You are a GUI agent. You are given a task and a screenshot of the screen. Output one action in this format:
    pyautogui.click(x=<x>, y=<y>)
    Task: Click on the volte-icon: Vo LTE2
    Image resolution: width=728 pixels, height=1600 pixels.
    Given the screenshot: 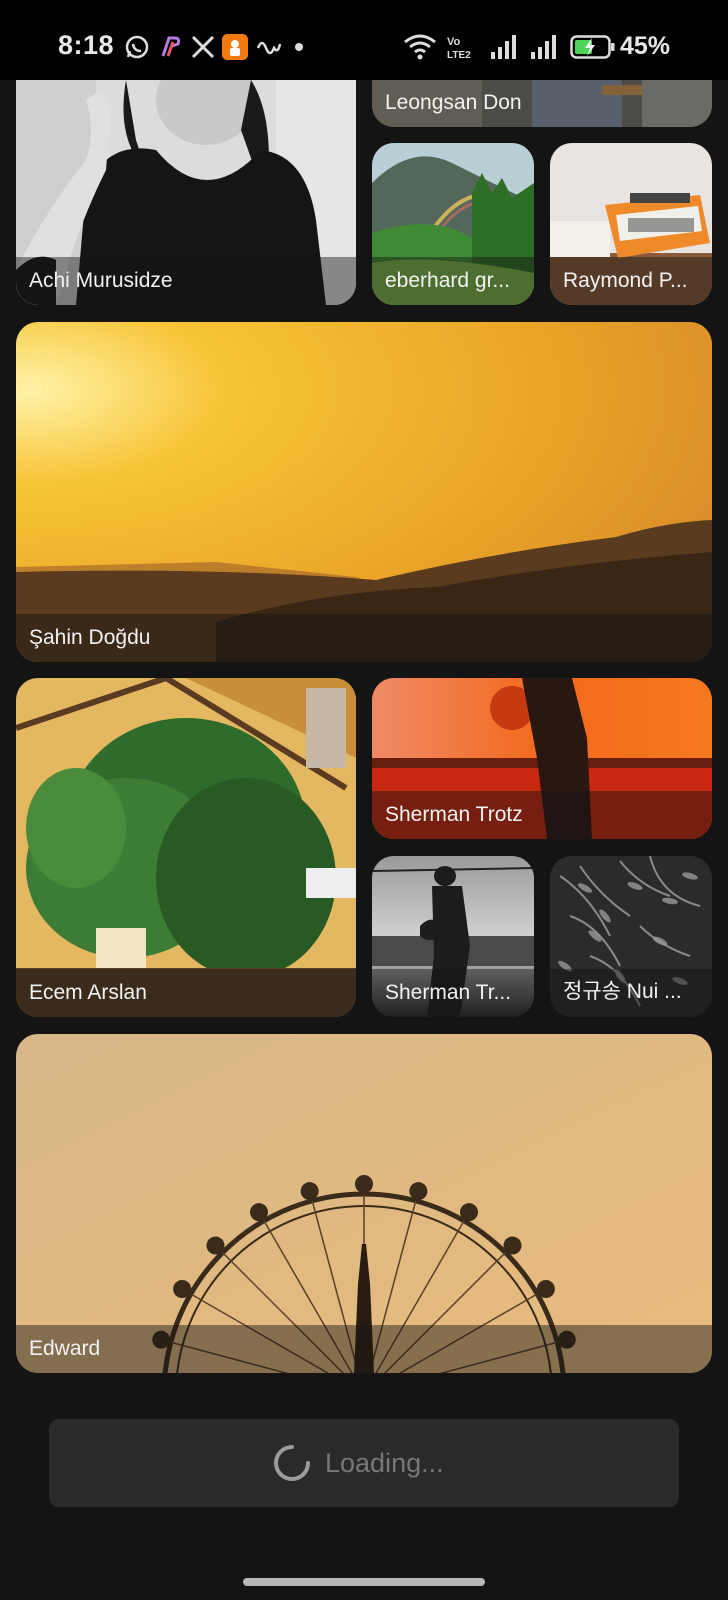 What is the action you would take?
    pyautogui.click(x=459, y=48)
    